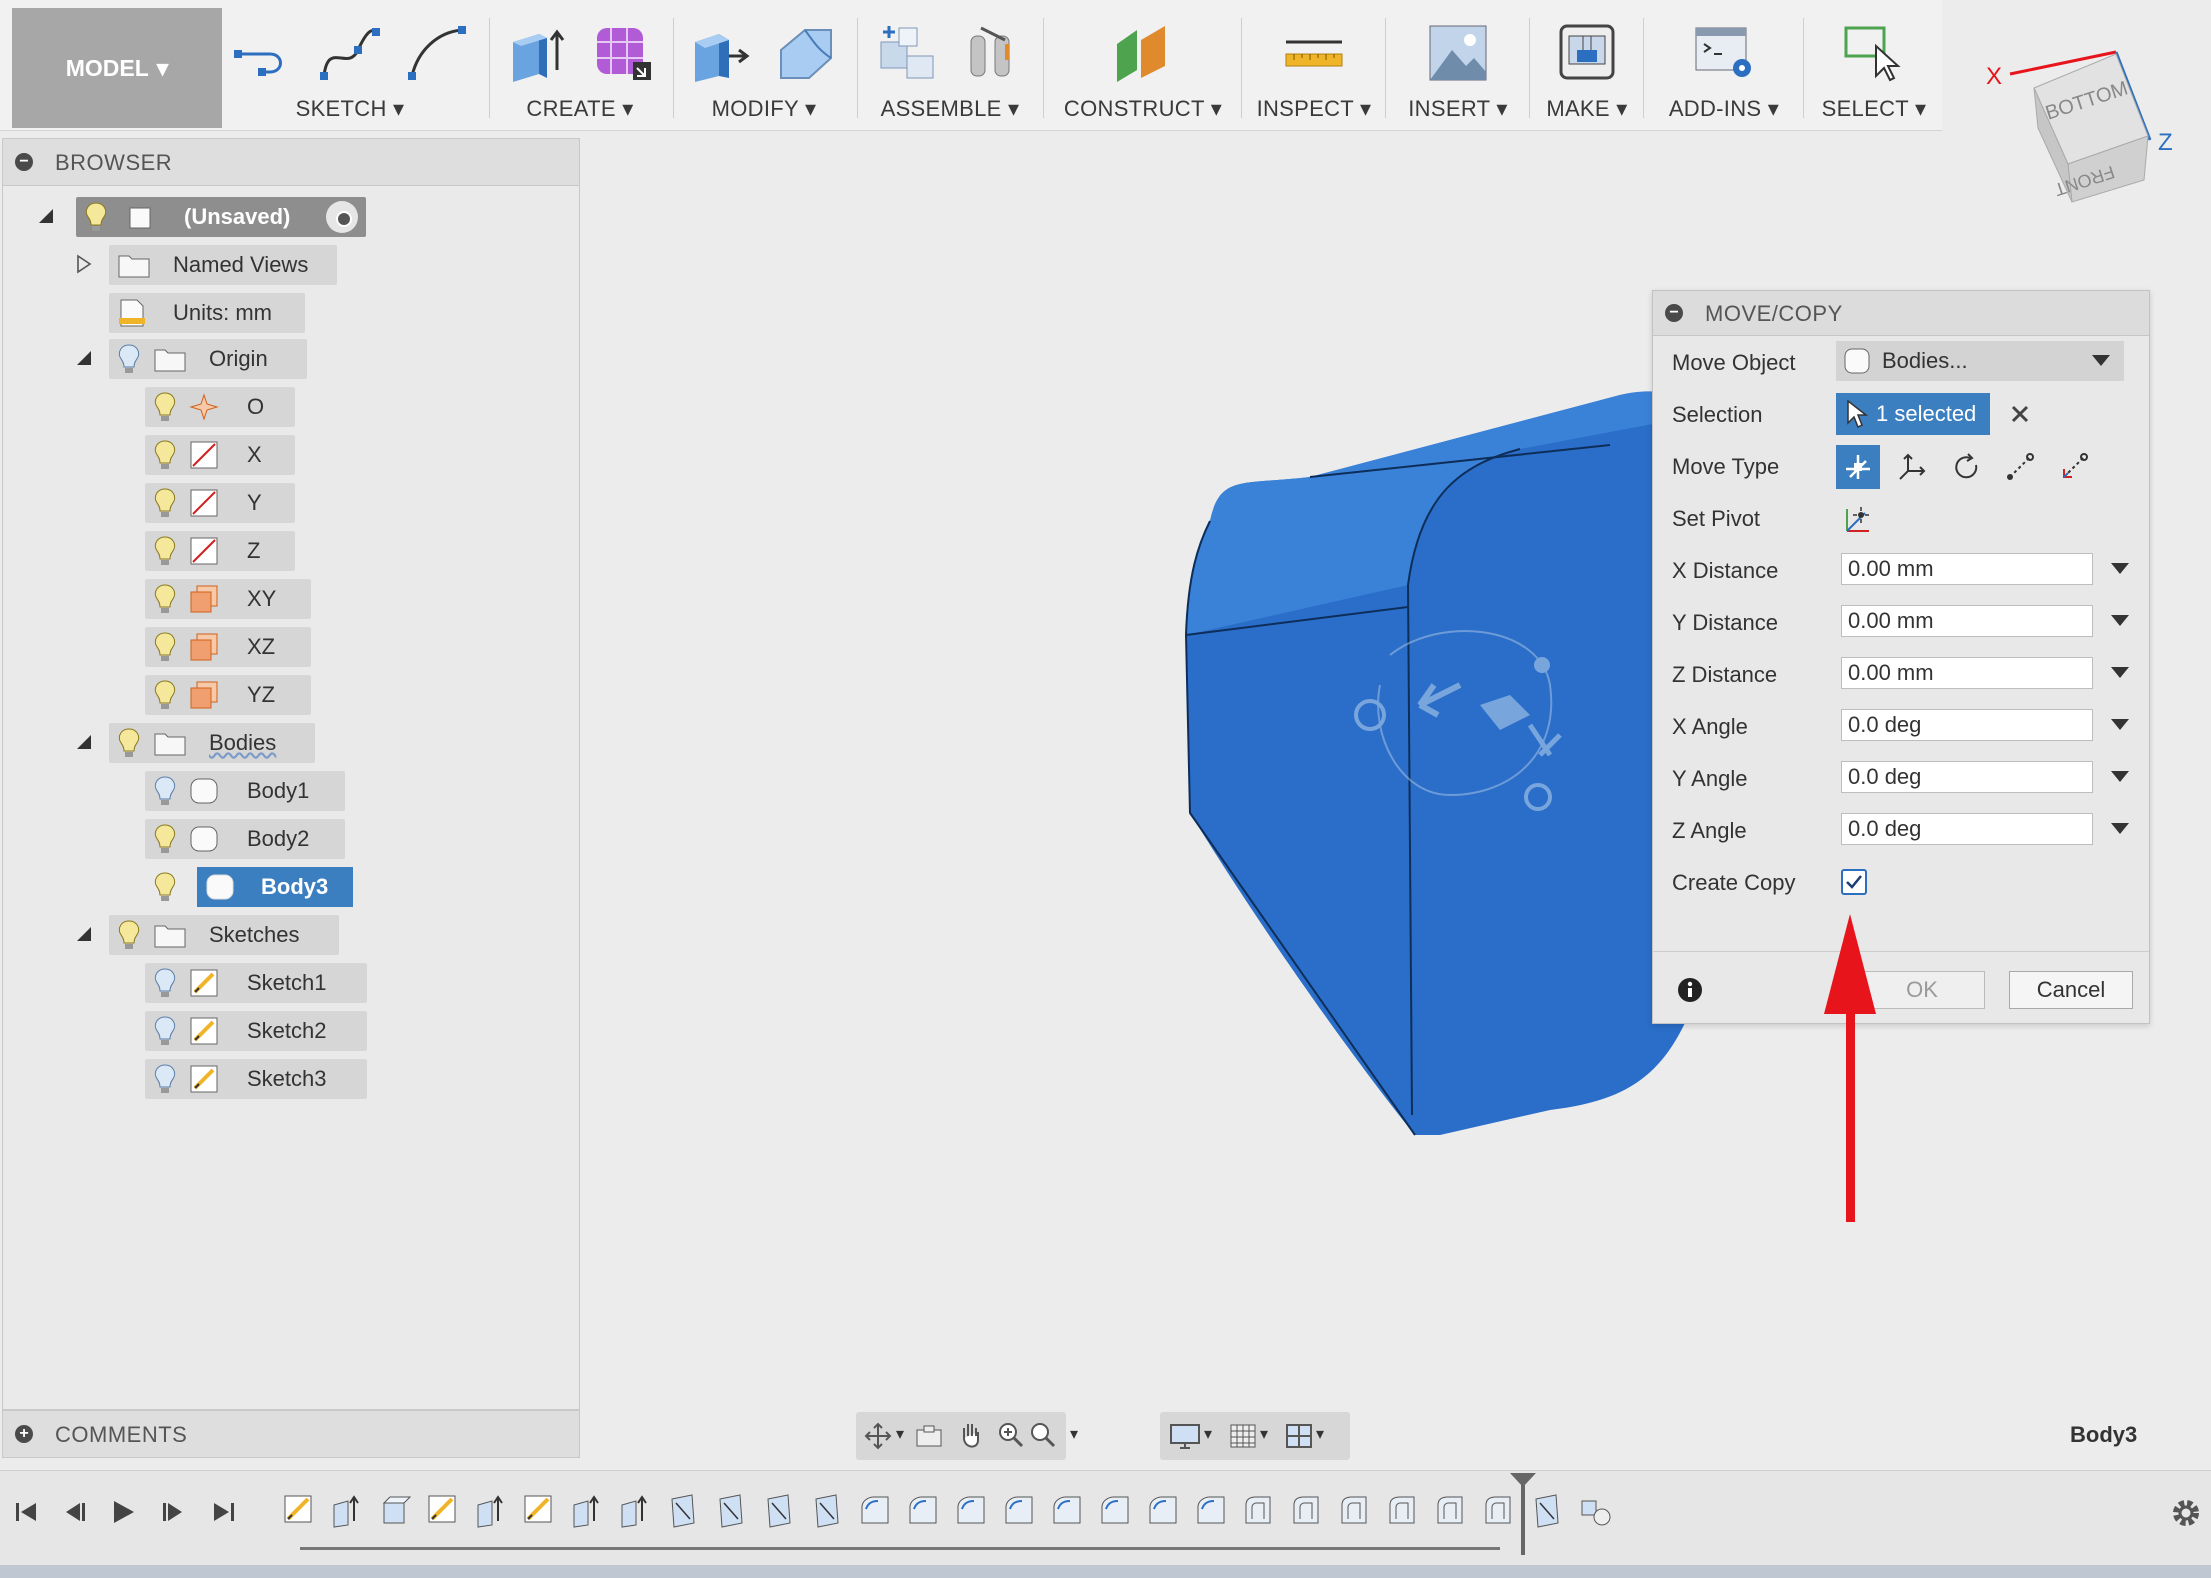 The width and height of the screenshot is (2211, 1578). Describe the element at coordinates (1912, 467) in the screenshot. I see `translate-icon` at that location.